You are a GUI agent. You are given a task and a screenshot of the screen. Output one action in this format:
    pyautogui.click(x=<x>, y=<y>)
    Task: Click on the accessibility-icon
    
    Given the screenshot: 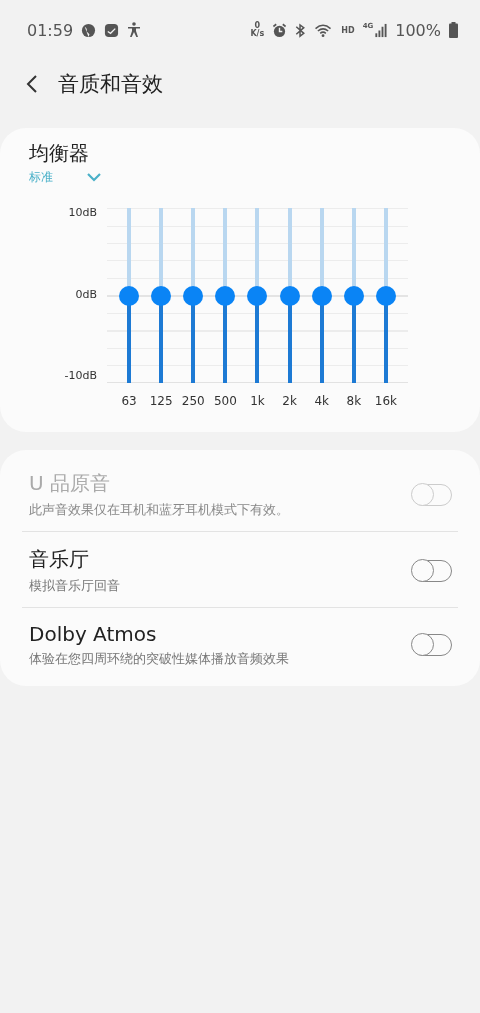 What is the action you would take?
    pyautogui.click(x=134, y=30)
    